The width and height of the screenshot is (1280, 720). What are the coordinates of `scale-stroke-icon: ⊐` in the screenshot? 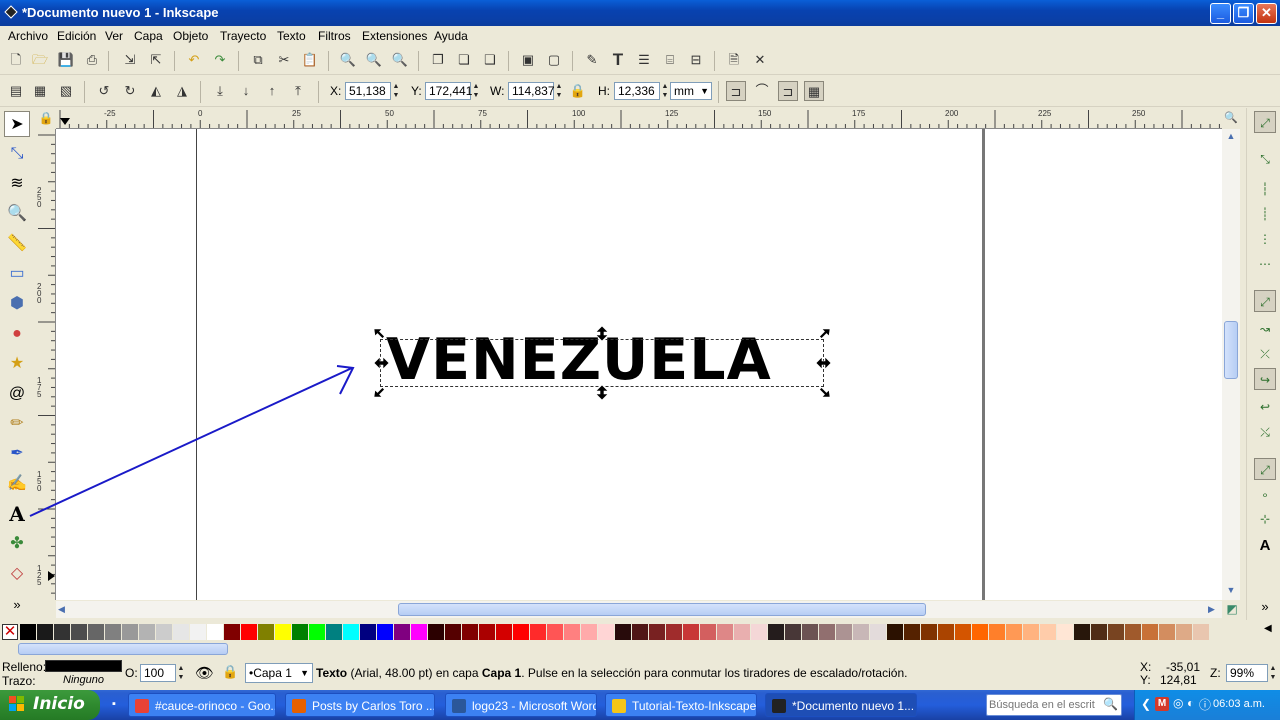 It's located at (736, 91).